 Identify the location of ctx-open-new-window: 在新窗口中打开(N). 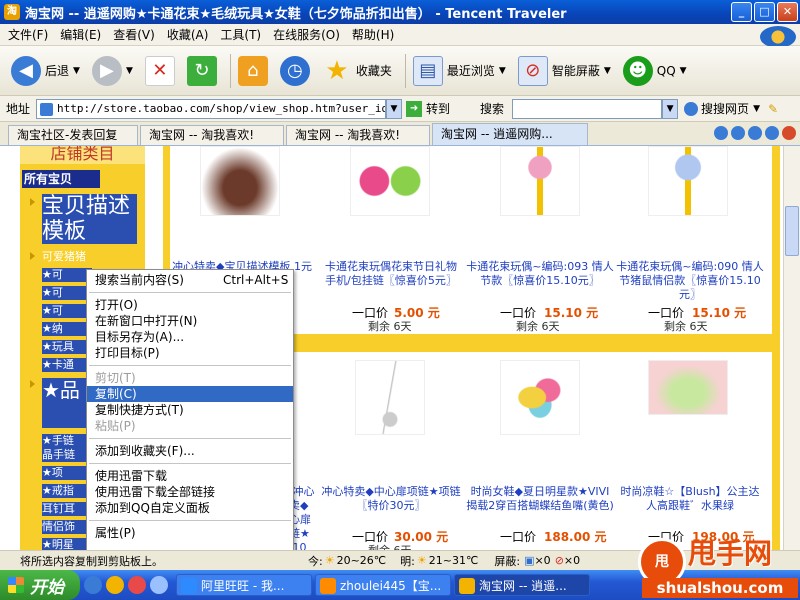
(190, 321).